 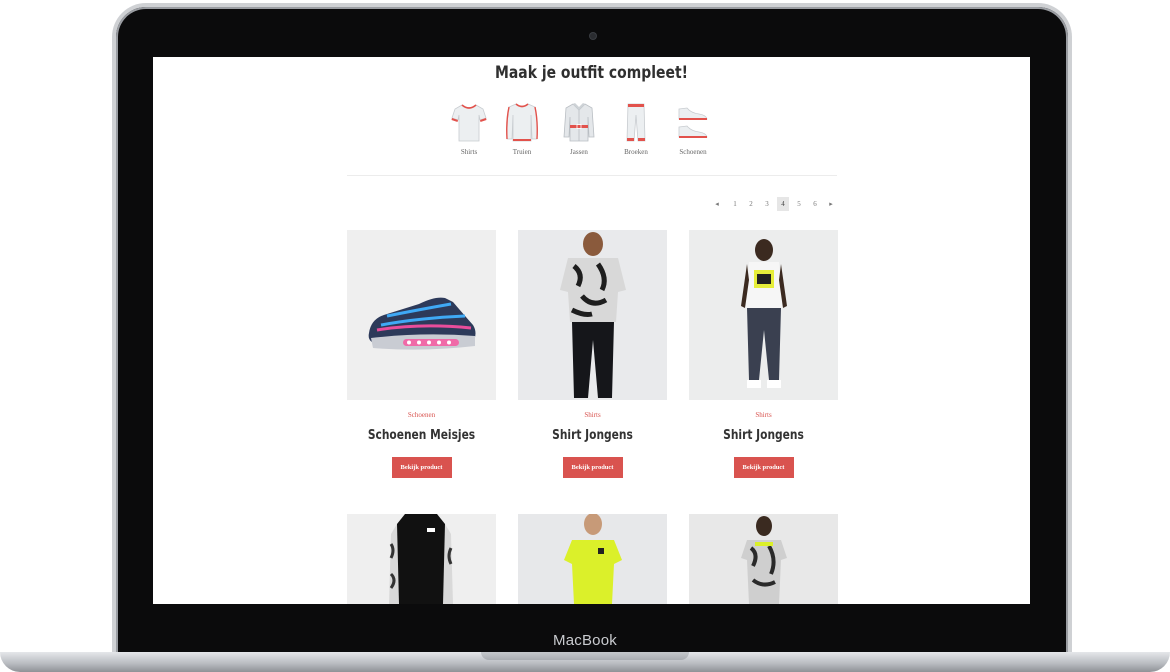 What do you see at coordinates (469, 152) in the screenshot?
I see `category-label: Shirts` at bounding box center [469, 152].